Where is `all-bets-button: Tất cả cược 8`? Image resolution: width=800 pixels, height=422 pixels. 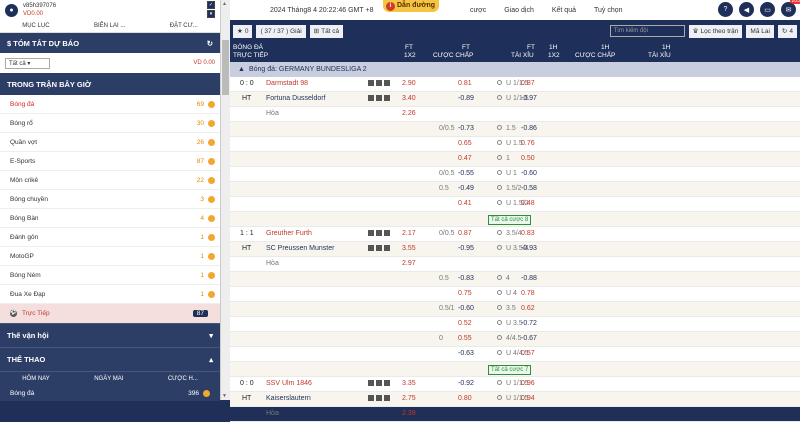
all-bets-button: Tất cả cược 8 is located at coordinates (510, 220).